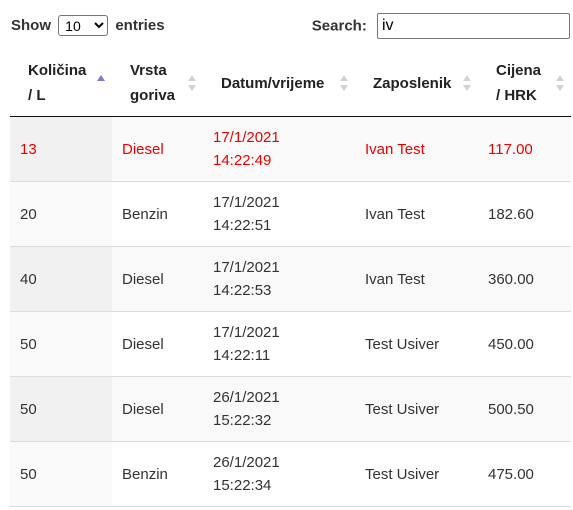 The width and height of the screenshot is (573, 510). What do you see at coordinates (279, 344) in the screenshot?
I see `cell-datum-vrijeme: 17/1/2021 14:22:11` at bounding box center [279, 344].